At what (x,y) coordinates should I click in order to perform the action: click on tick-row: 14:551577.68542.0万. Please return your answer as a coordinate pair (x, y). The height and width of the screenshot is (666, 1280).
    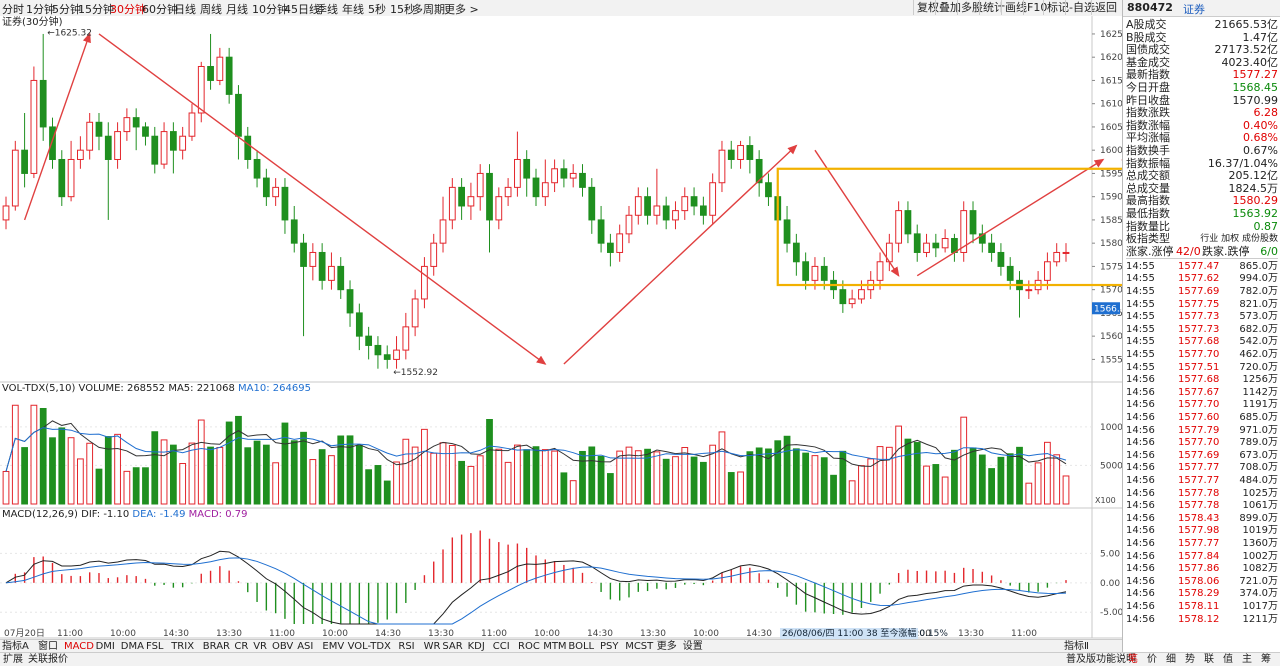
    Looking at the image, I should click on (1202, 342).